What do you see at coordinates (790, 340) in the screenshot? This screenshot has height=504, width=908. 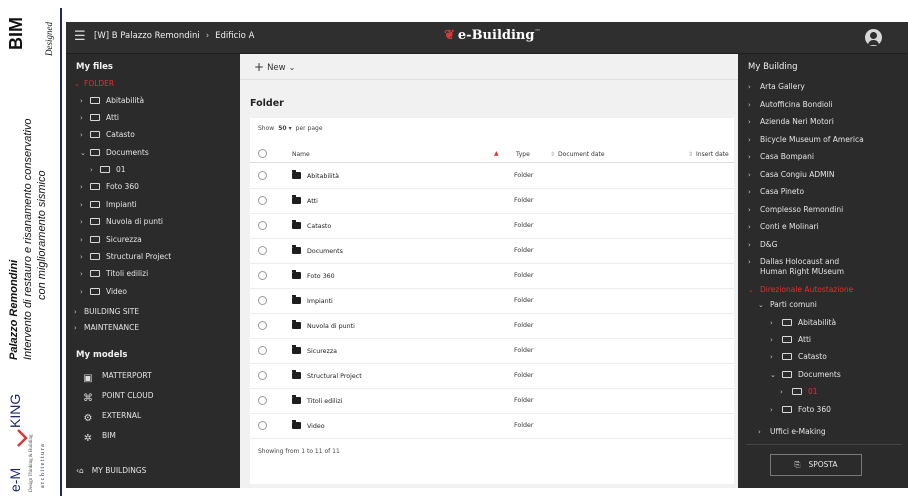 I see `building-folder-item: › Atti` at bounding box center [790, 340].